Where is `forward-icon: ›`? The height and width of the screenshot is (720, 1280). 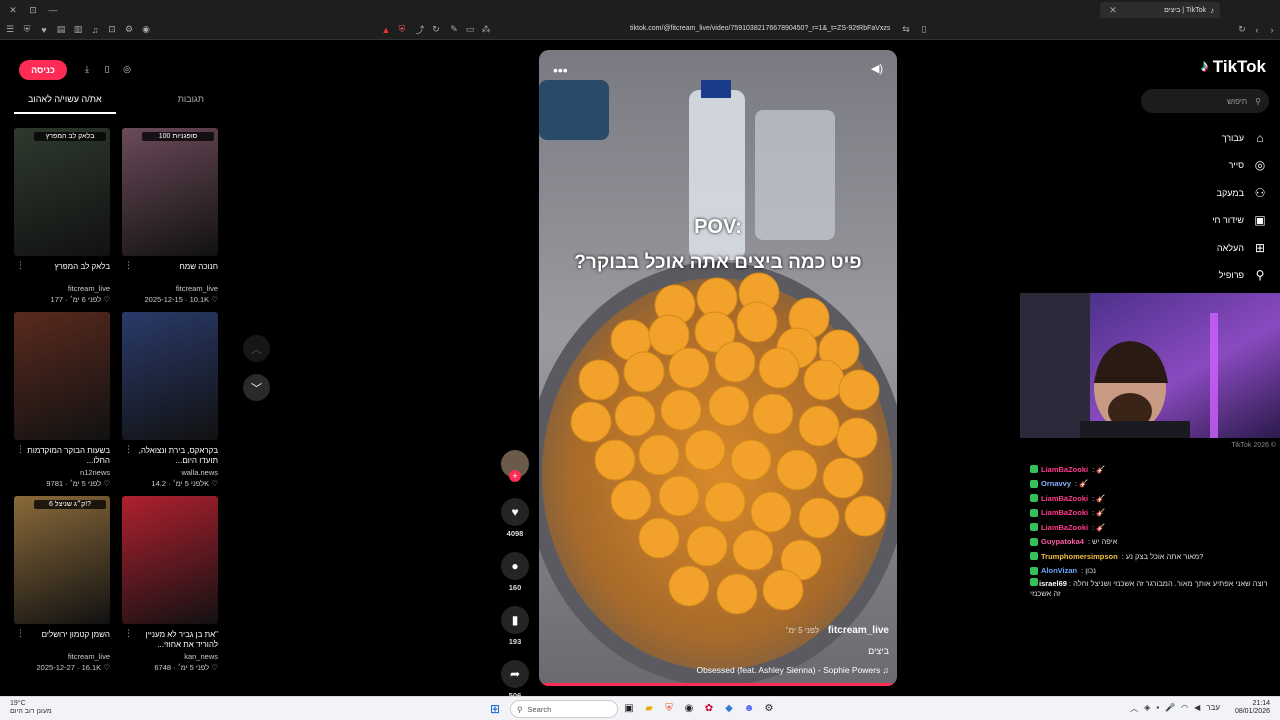
forward-icon: › is located at coordinates (1272, 30).